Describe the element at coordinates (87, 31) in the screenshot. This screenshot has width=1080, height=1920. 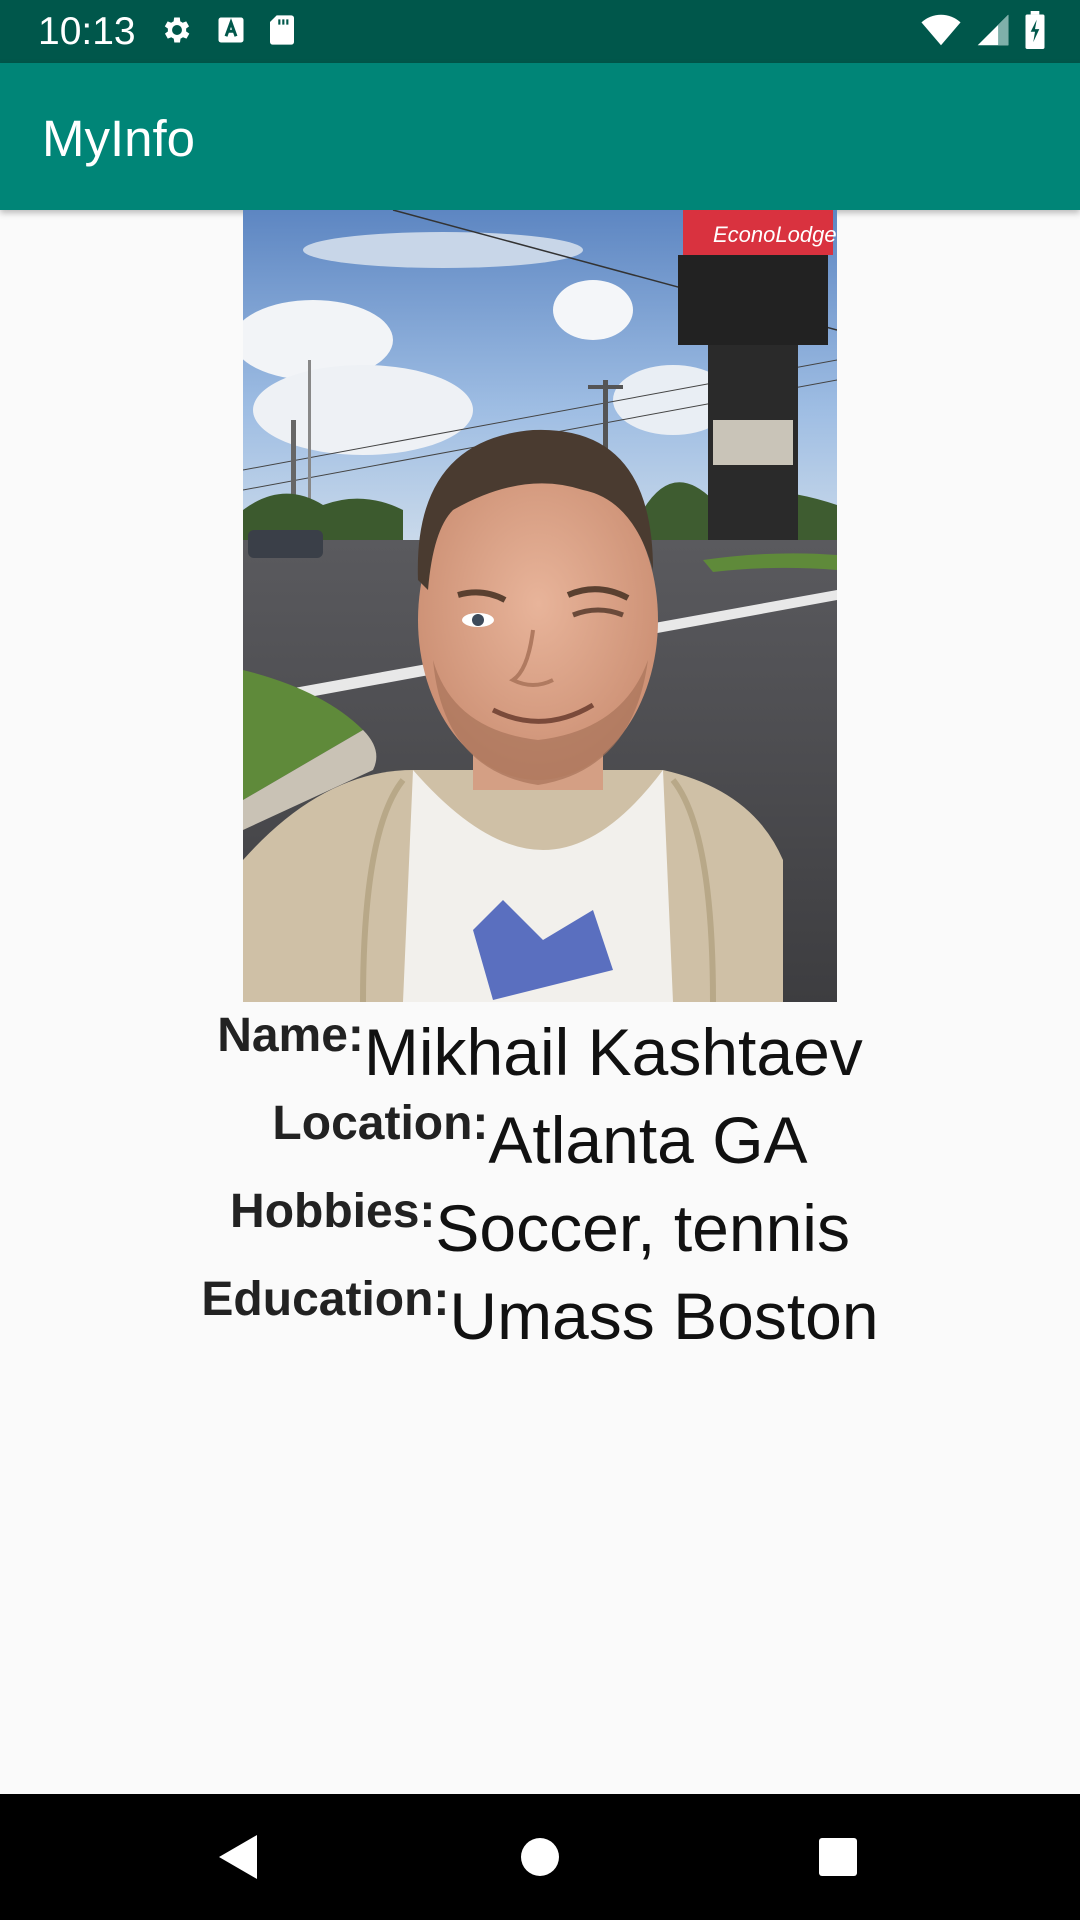
I see `status-time: 10:13` at that location.